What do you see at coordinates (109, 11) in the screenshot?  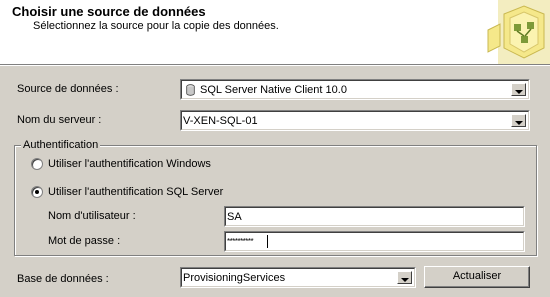 I see `page-title: Choisir une source de données` at bounding box center [109, 11].